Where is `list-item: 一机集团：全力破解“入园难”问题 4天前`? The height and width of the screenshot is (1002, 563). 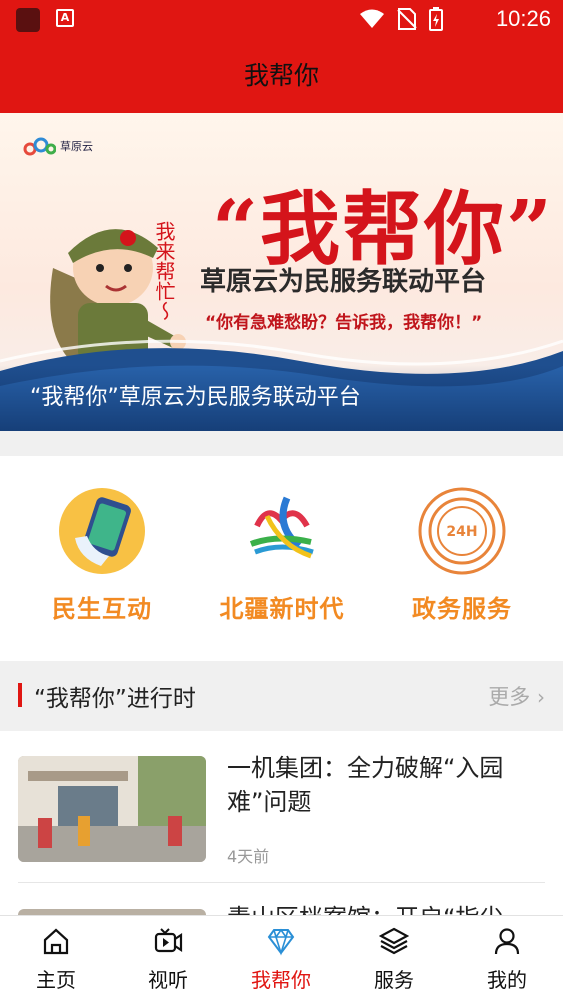 list-item: 一机集团：全力破解“入园难”问题 4天前 is located at coordinates (281, 806).